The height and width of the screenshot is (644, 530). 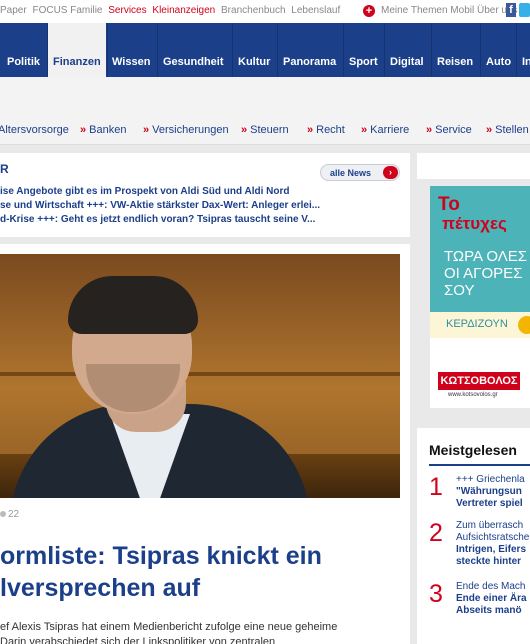 What do you see at coordinates (390, 172) in the screenshot?
I see `arrow-right-icon: ›` at bounding box center [390, 172].